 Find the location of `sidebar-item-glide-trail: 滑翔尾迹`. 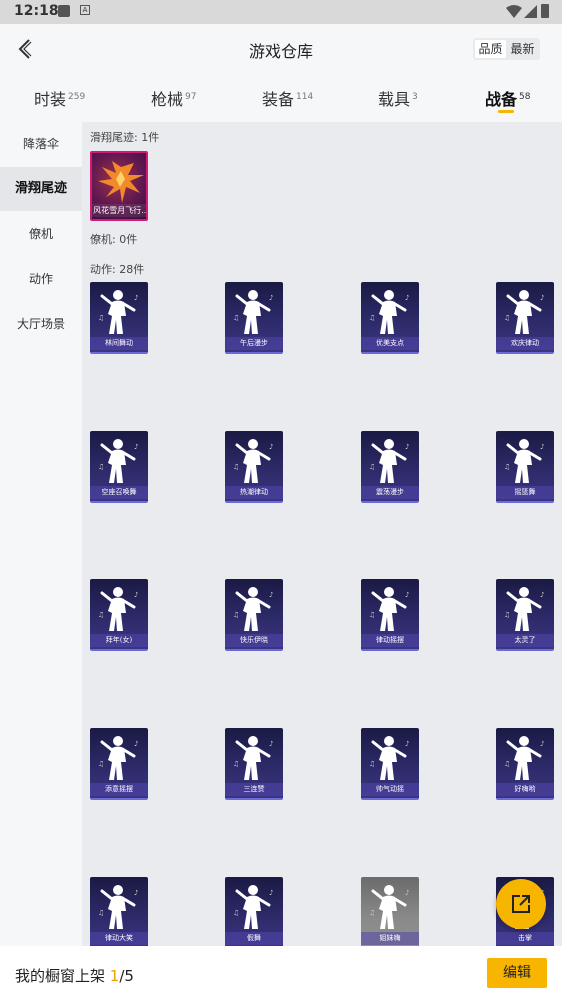

sidebar-item-glide-trail: 滑翔尾迹 is located at coordinates (41, 189).